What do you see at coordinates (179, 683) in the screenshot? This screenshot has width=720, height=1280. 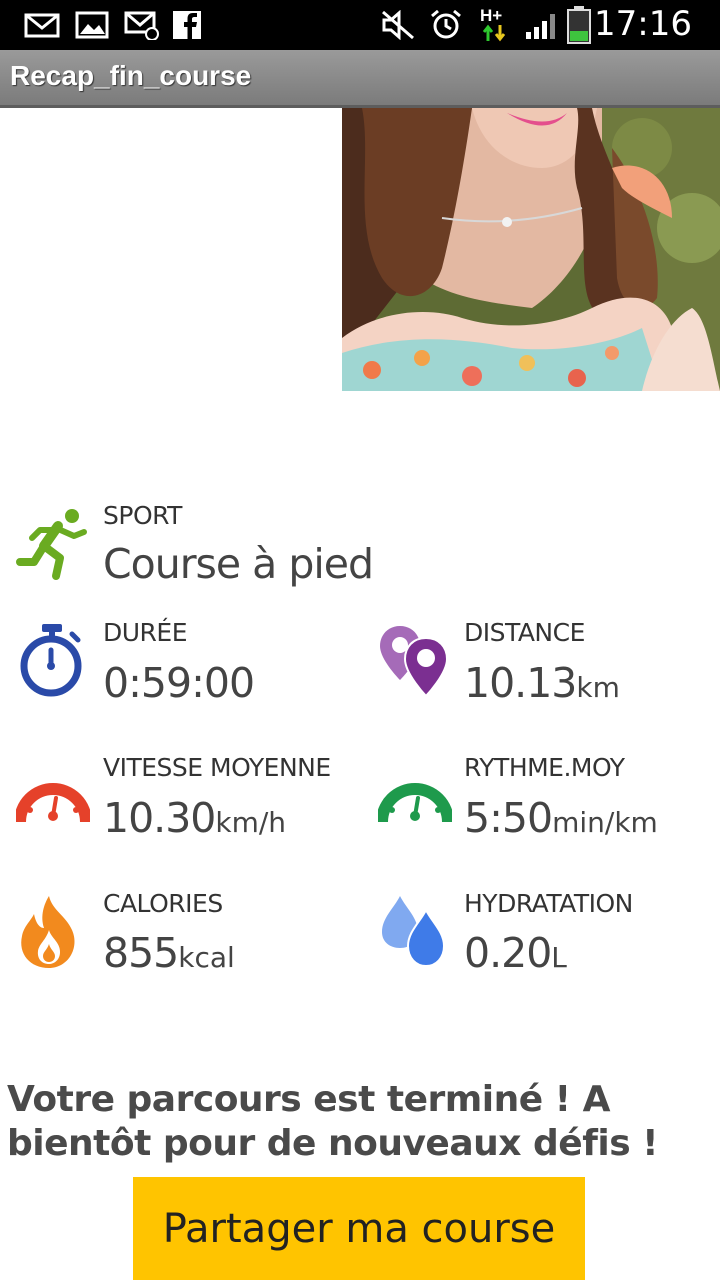 I see `duration-value: 0:59:00` at bounding box center [179, 683].